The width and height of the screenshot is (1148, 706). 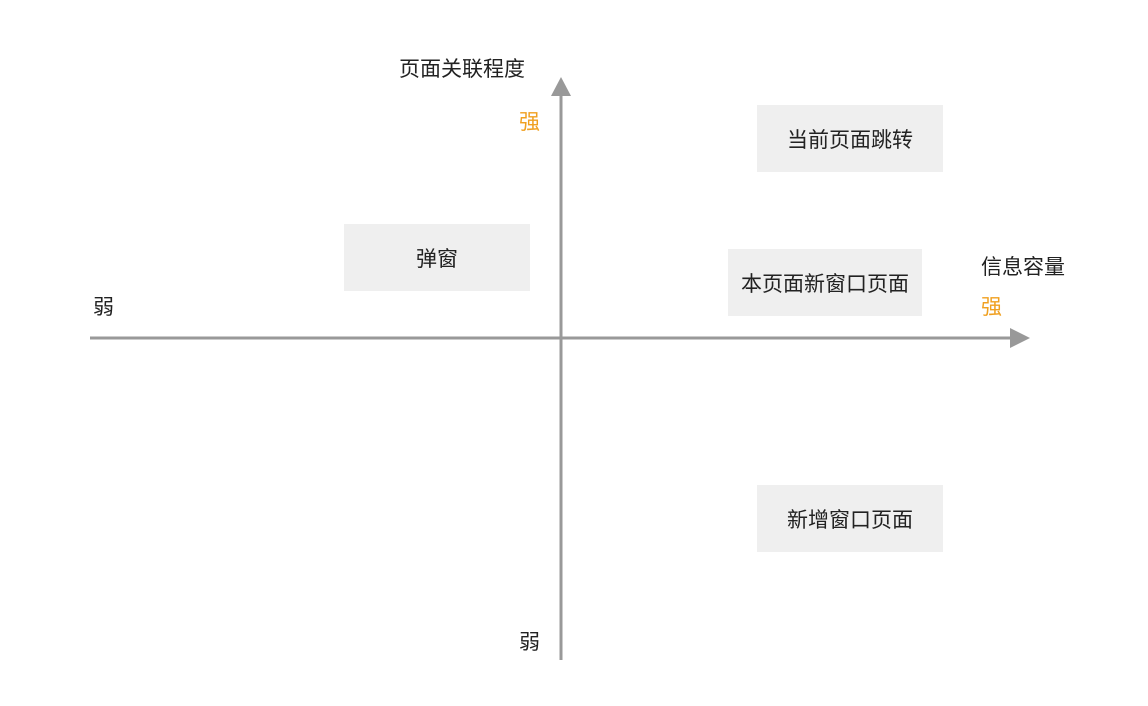 What do you see at coordinates (103, 307) in the screenshot?
I see `x-axis-low-label: 弱` at bounding box center [103, 307].